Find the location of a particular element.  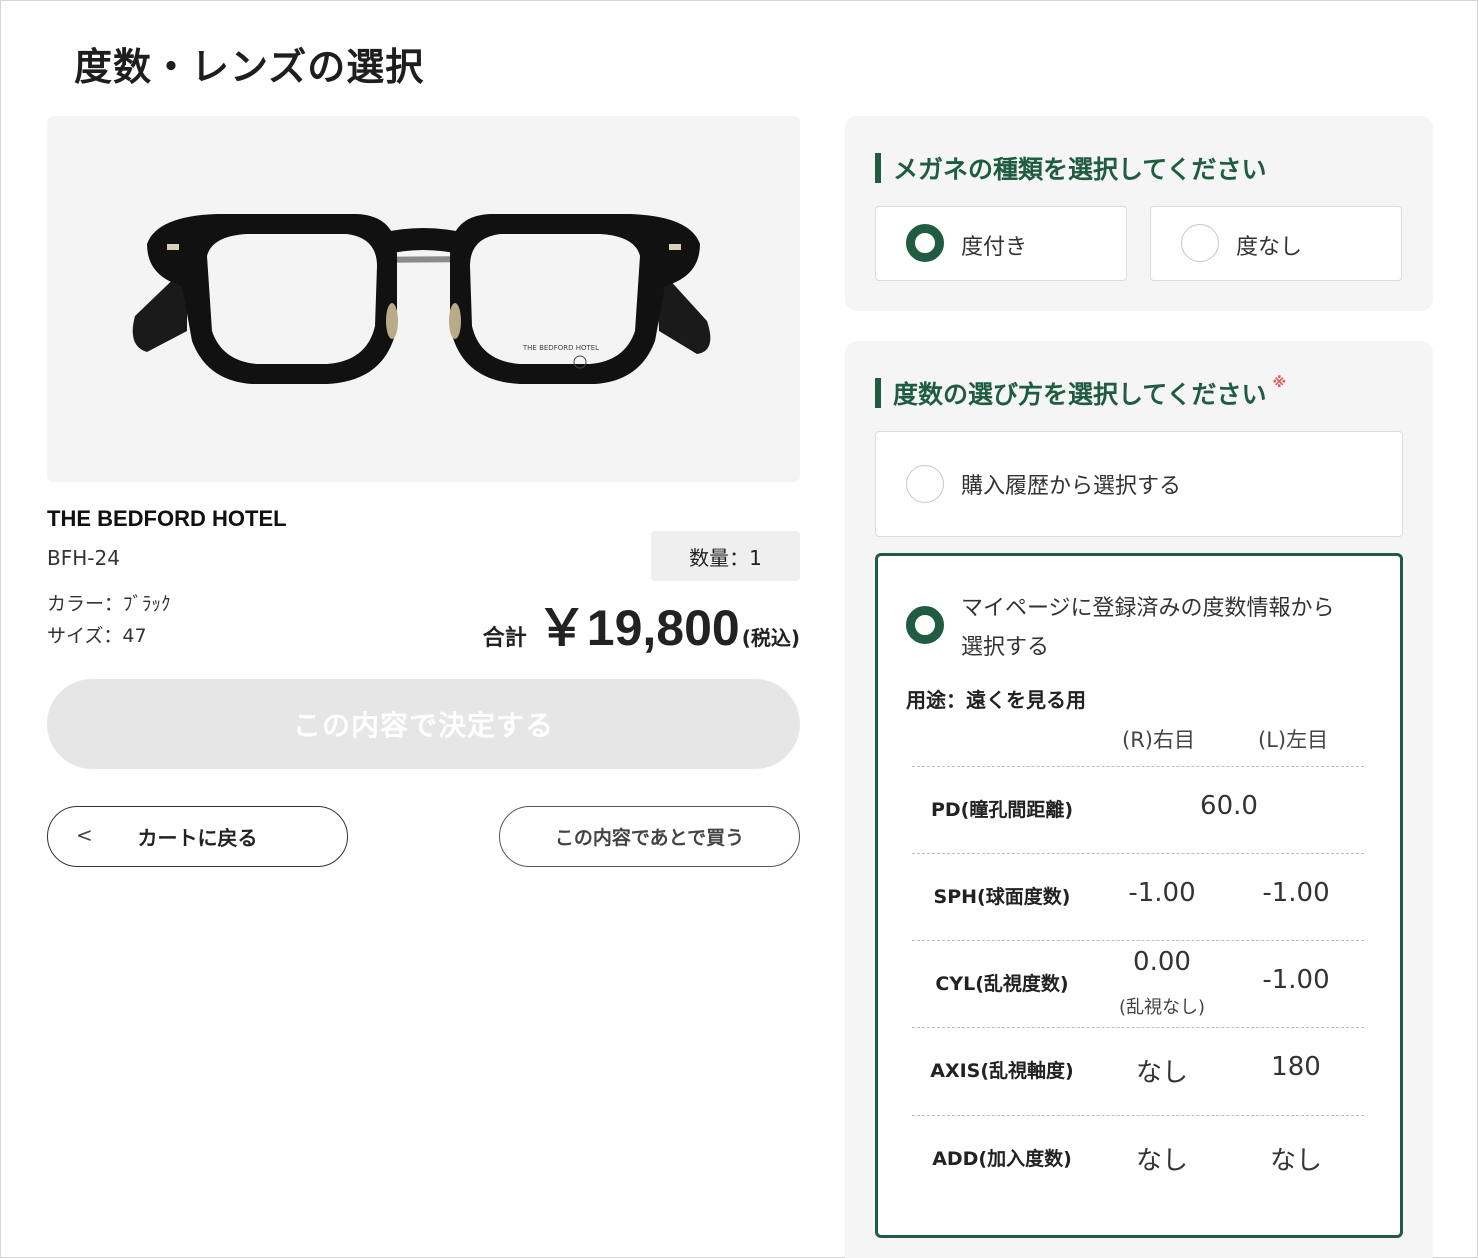

option-purchase-history: 購入履歴から選択する is located at coordinates (1139, 484).